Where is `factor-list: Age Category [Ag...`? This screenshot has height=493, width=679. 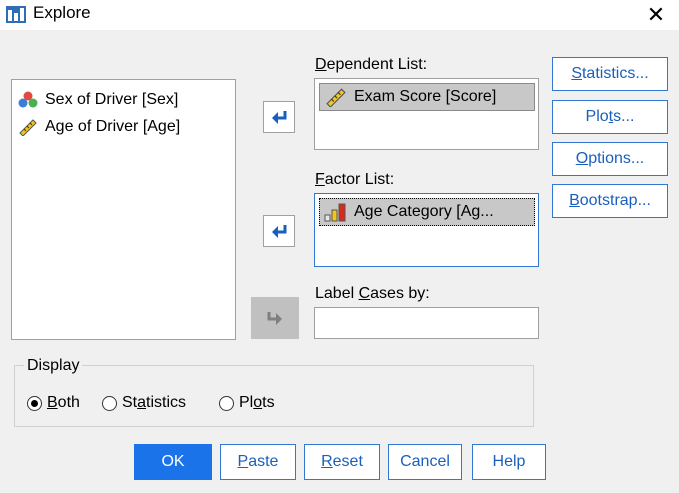
factor-list: Age Category [Ag... is located at coordinates (426, 230).